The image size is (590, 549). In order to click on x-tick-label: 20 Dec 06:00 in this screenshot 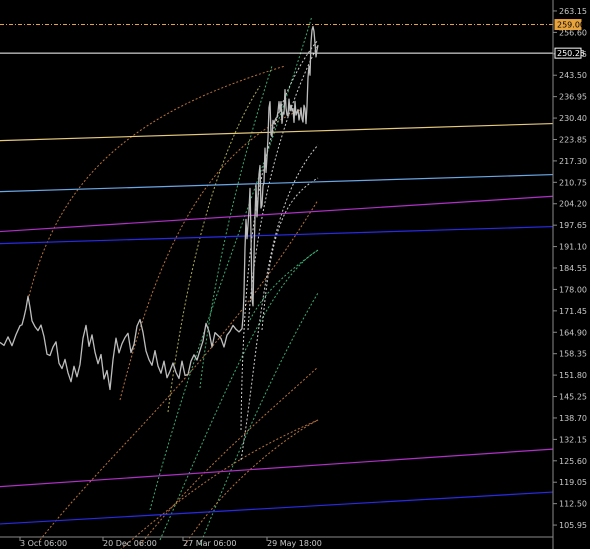, I will do `click(130, 543)`.